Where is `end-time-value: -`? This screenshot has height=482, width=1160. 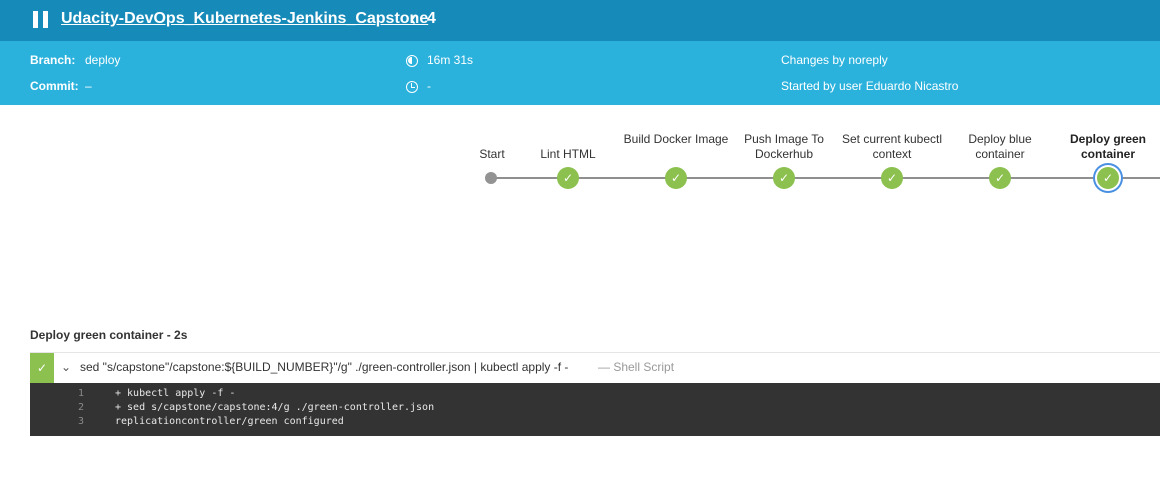
end-time-value: - is located at coordinates (429, 86).